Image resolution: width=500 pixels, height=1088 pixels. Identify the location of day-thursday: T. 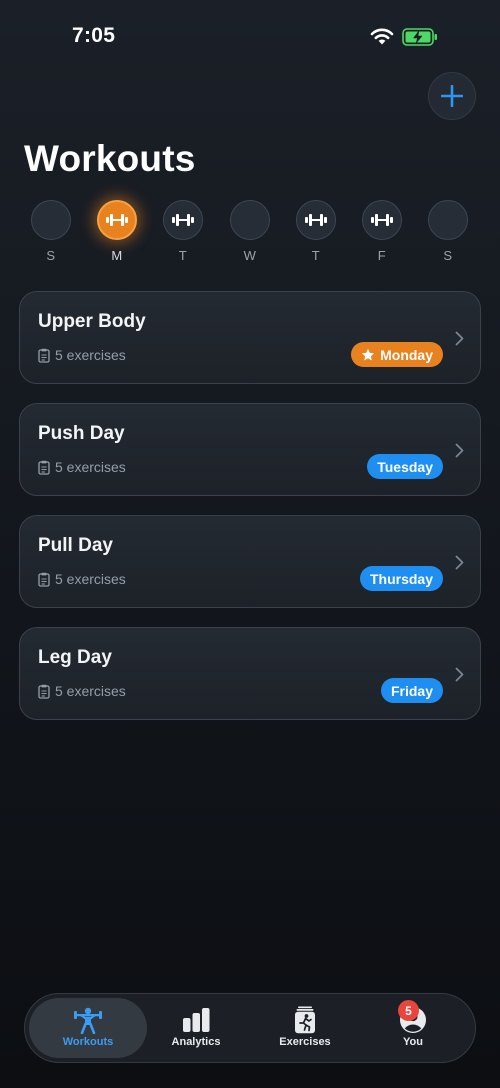
(316, 231).